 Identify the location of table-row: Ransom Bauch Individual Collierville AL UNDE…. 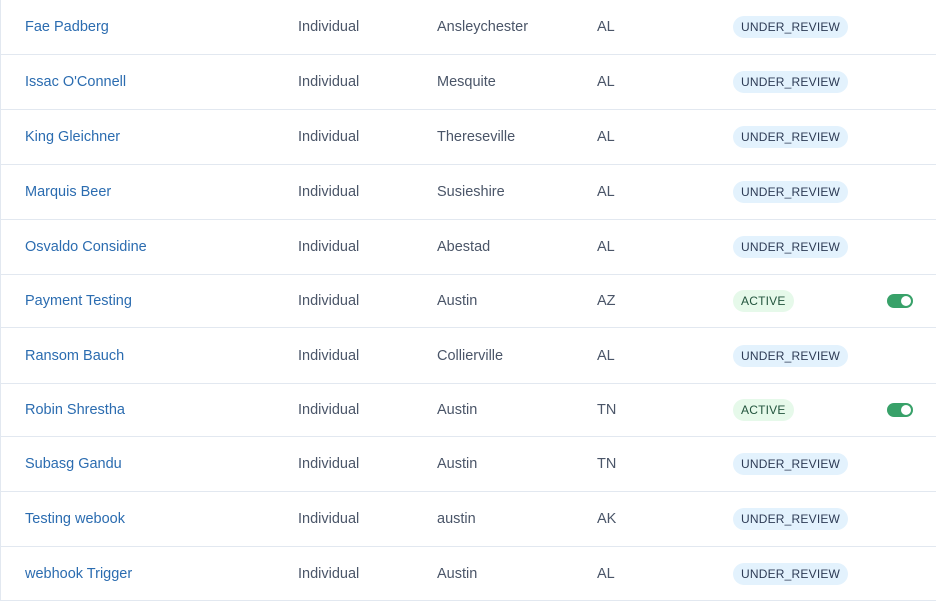
(468, 356).